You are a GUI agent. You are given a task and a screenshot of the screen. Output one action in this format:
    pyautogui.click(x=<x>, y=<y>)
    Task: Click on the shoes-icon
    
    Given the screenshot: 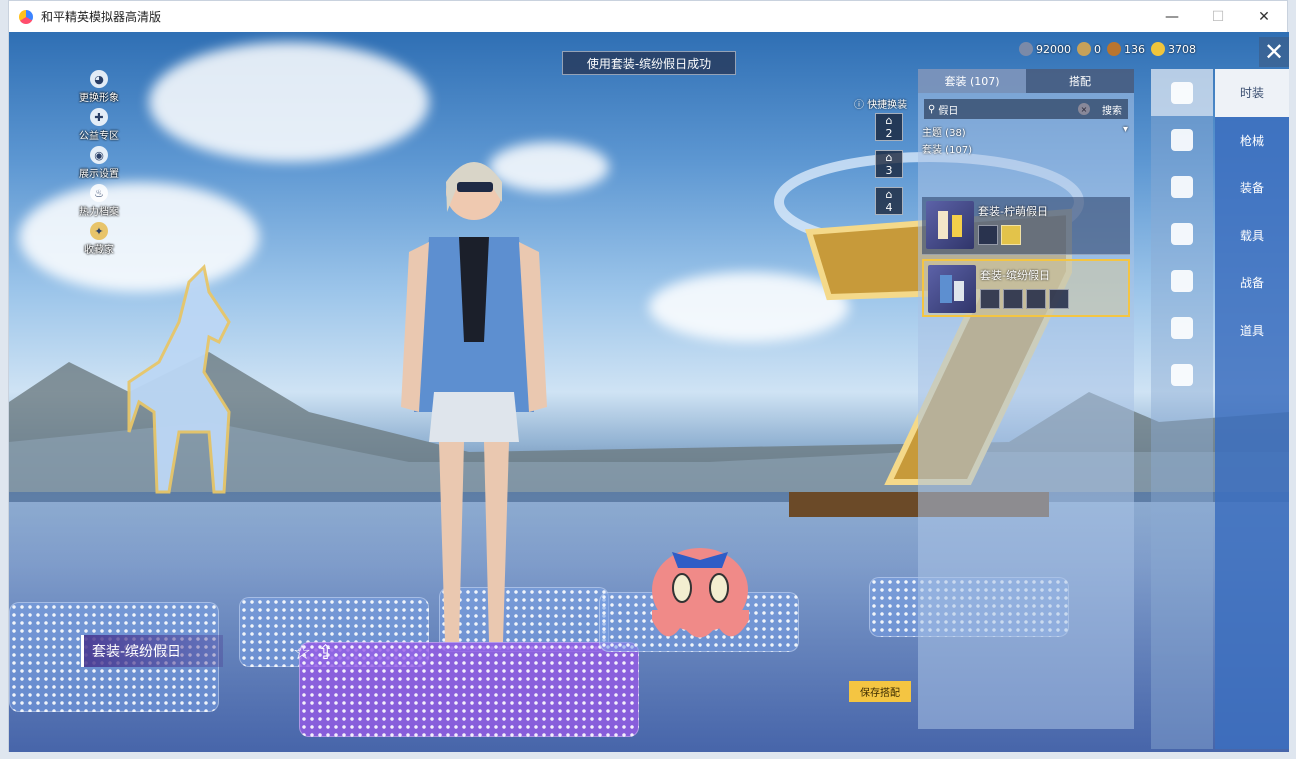 What is the action you would take?
    pyautogui.click(x=1182, y=327)
    